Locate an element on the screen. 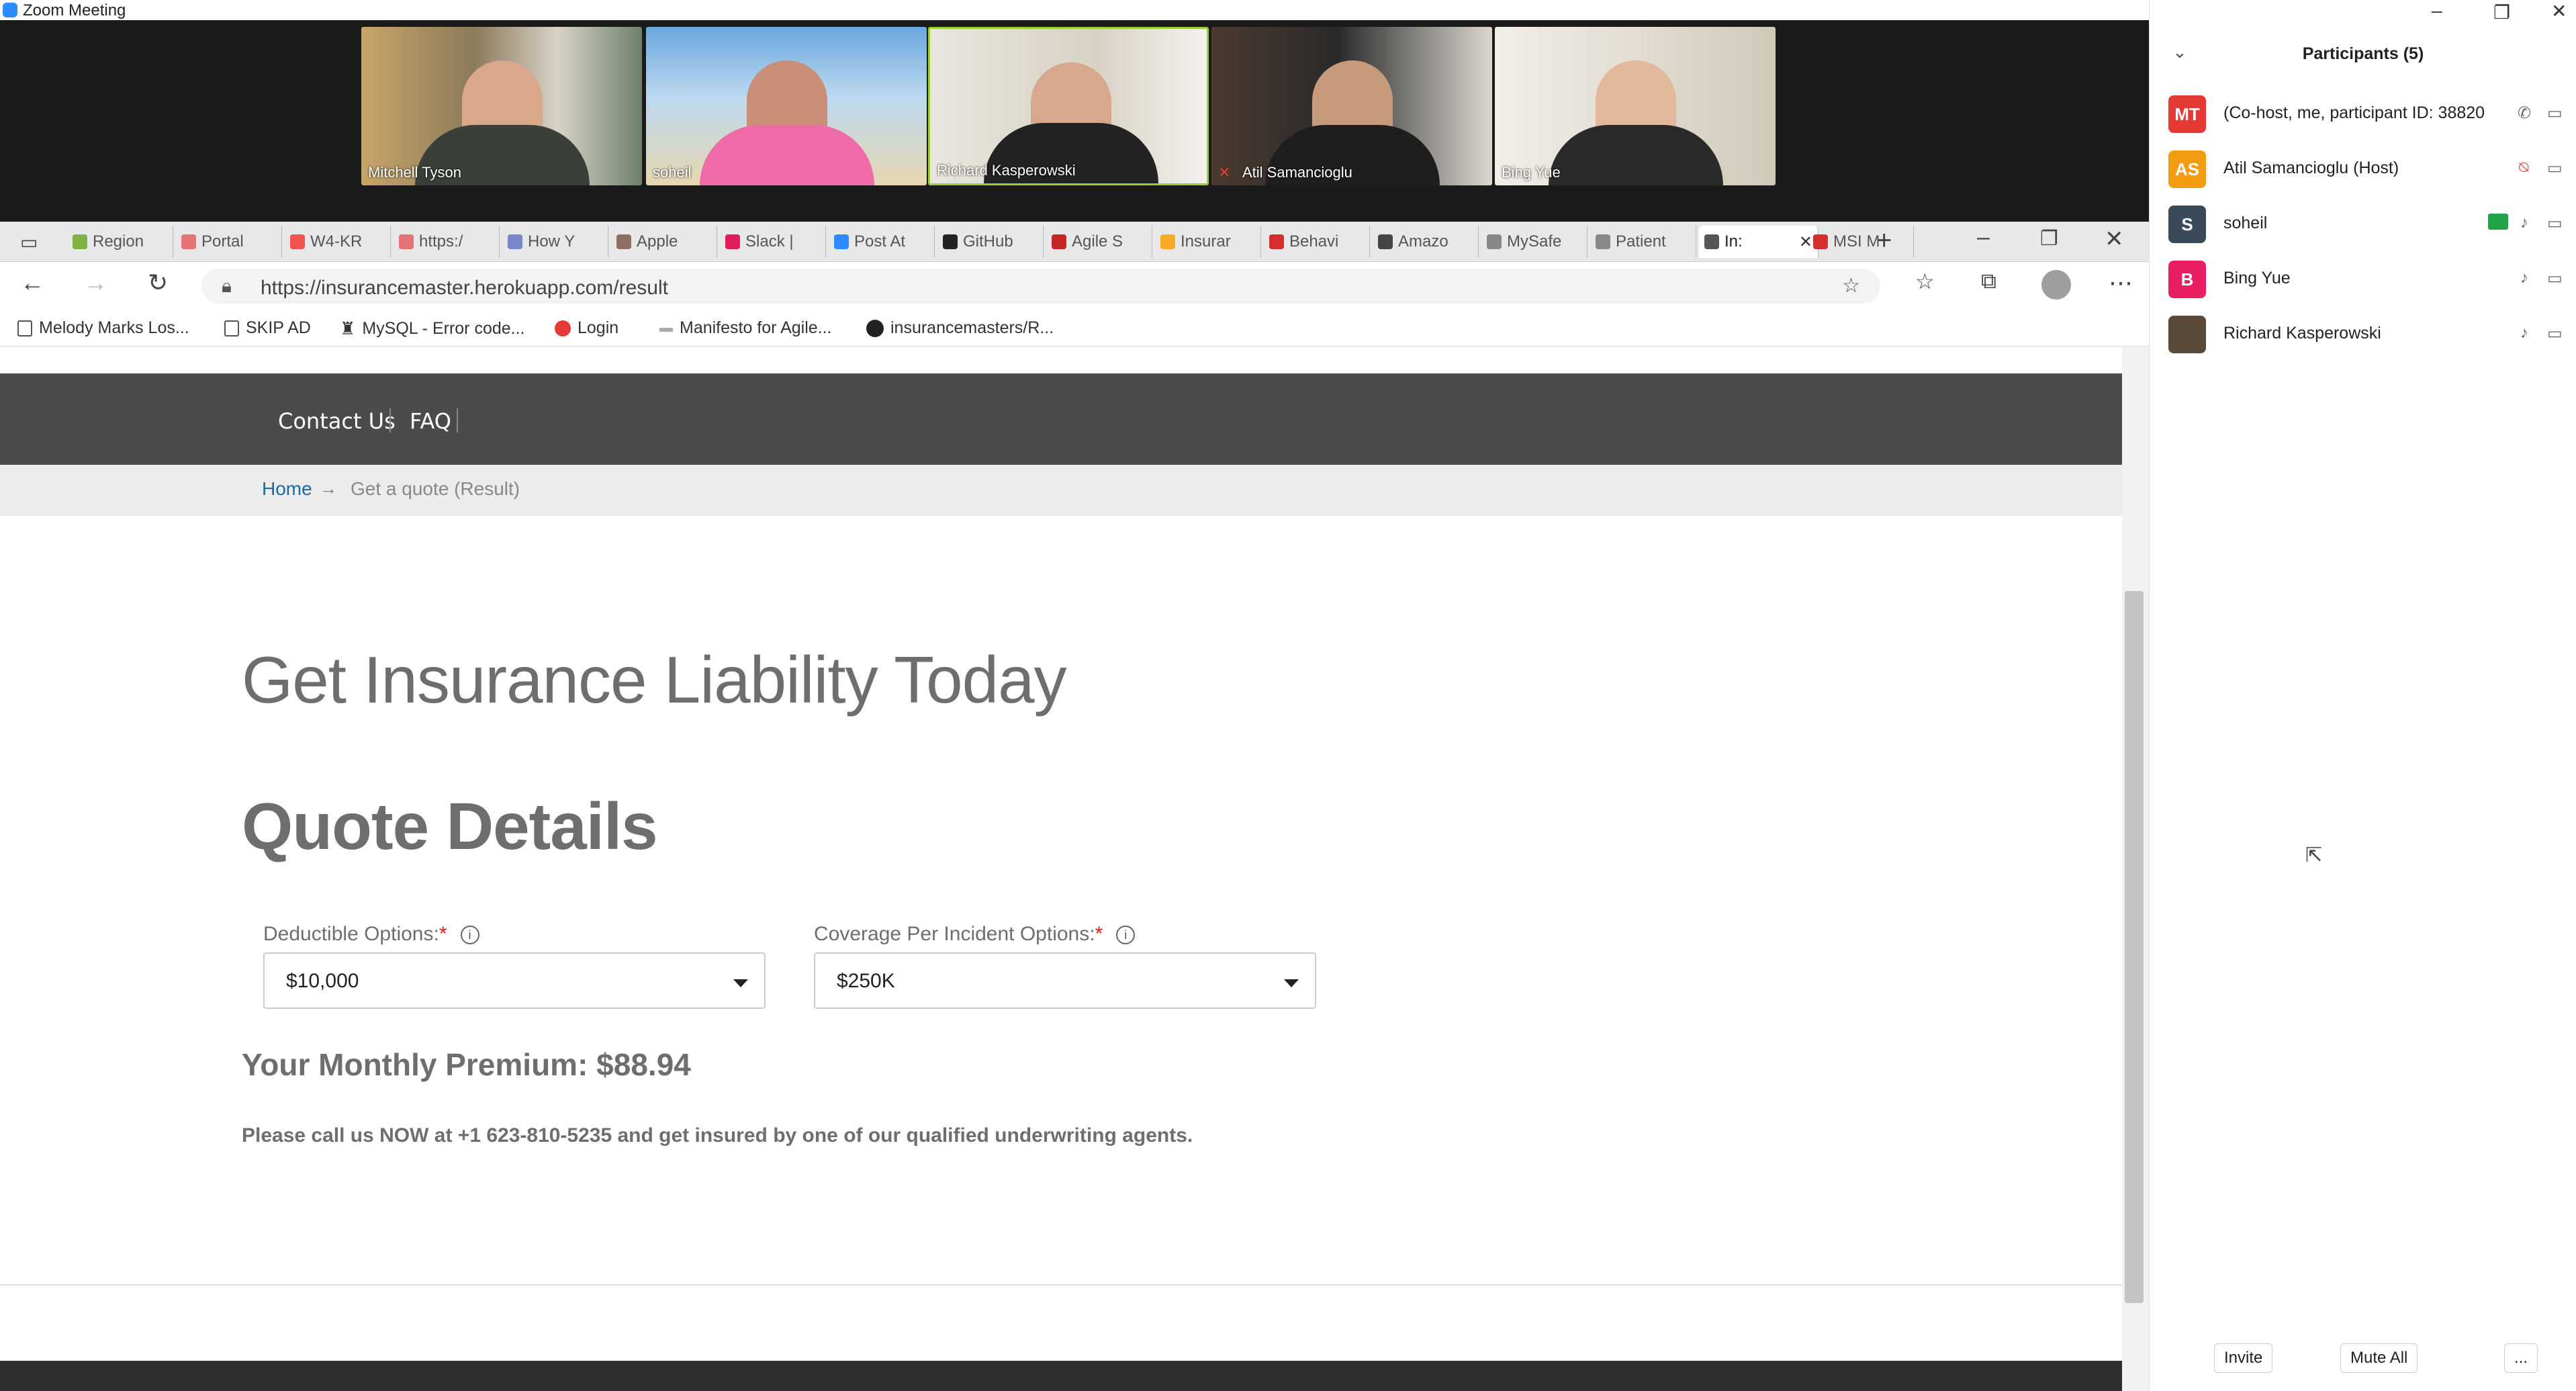 The height and width of the screenshot is (1391, 2576). page-icon is located at coordinates (24, 328).